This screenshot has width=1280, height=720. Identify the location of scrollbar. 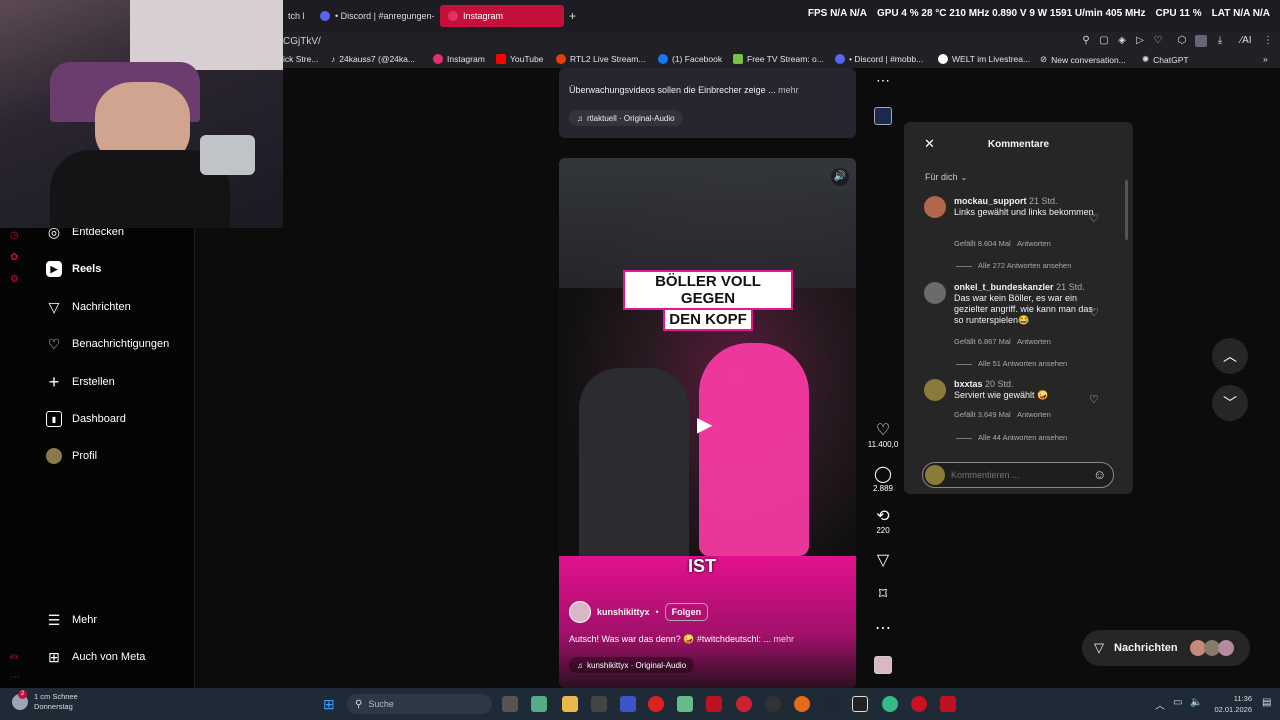
(1127, 308).